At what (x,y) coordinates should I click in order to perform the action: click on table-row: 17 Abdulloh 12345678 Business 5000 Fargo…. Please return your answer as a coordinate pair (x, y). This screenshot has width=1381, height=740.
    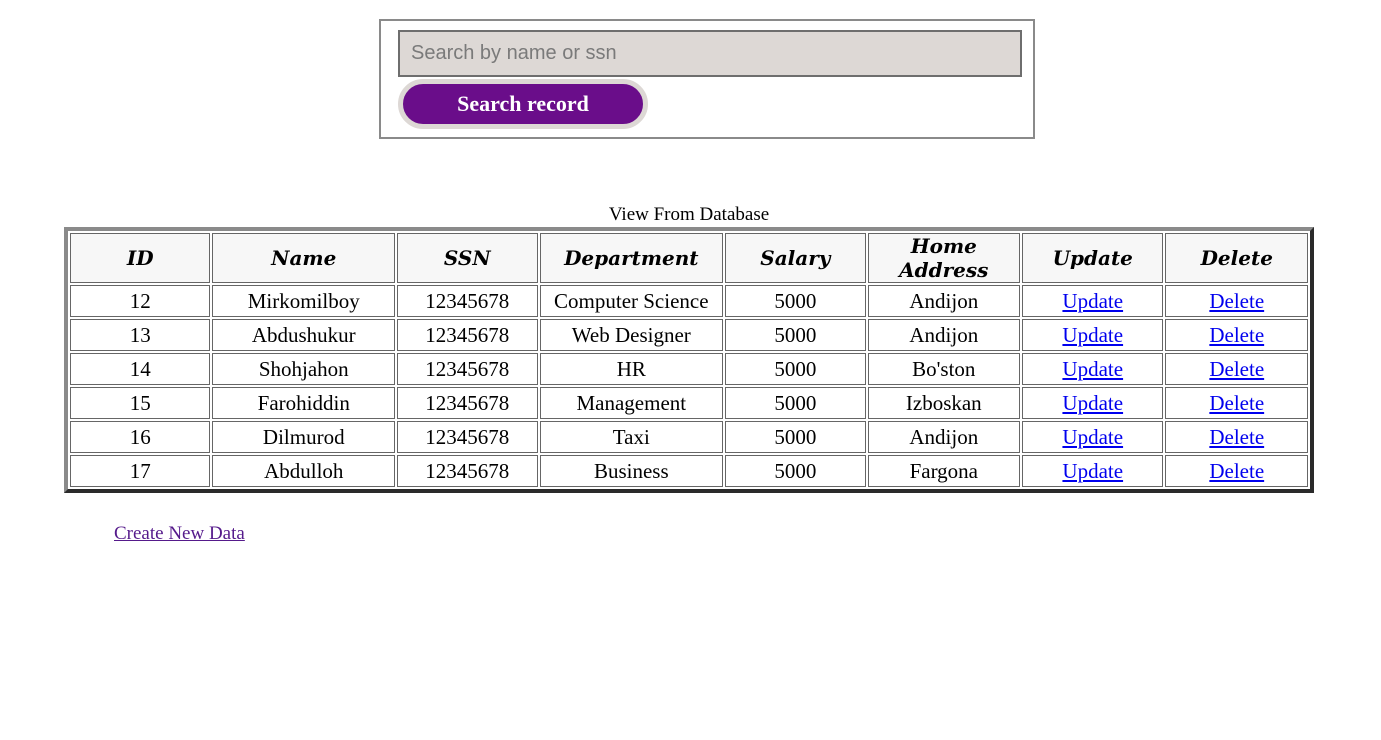
    Looking at the image, I should click on (689, 471).